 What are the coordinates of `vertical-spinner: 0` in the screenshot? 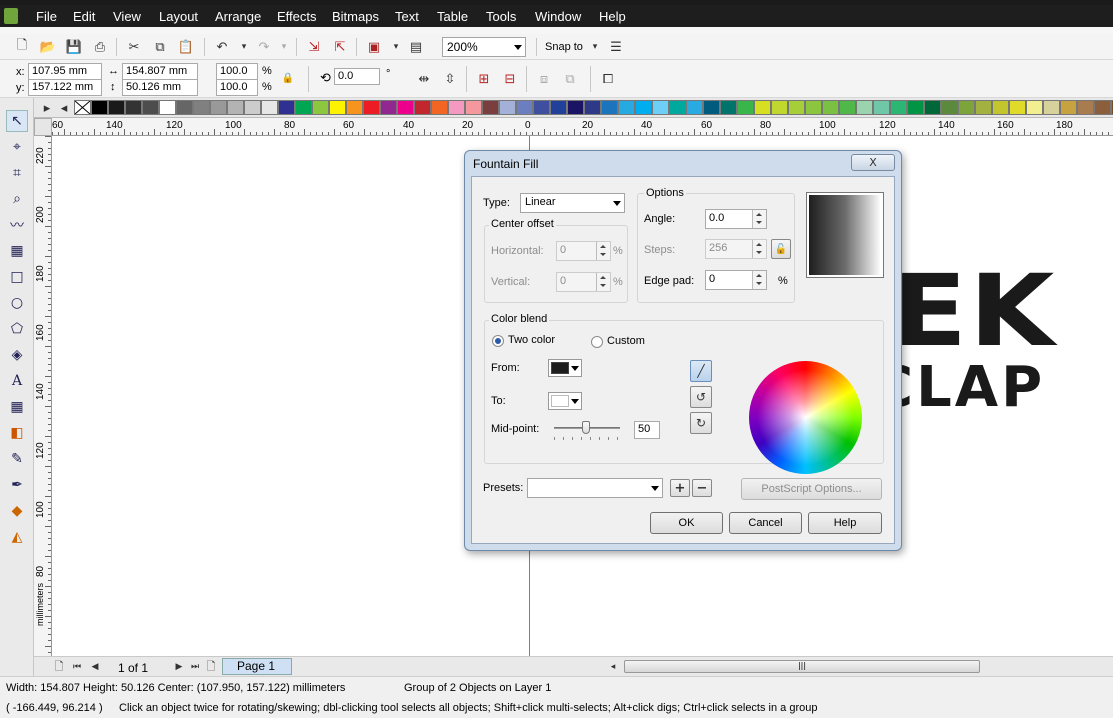 It's located at (583, 282).